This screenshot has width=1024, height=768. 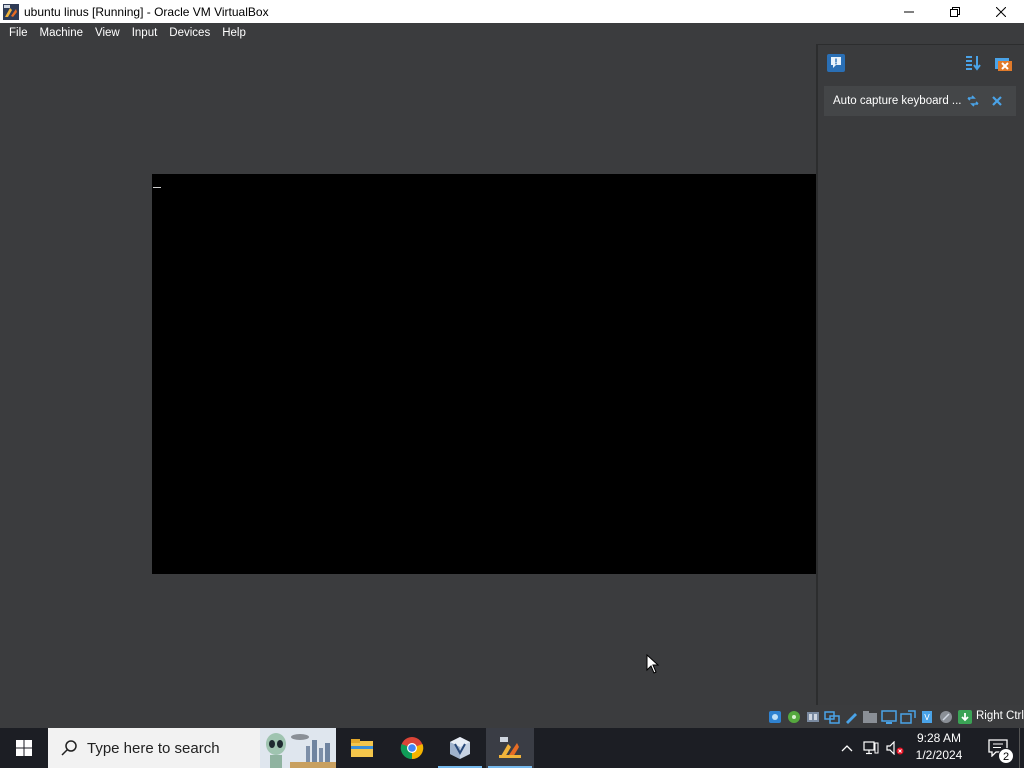 What do you see at coordinates (775, 717) in the screenshot?
I see `hard-disk-icon` at bounding box center [775, 717].